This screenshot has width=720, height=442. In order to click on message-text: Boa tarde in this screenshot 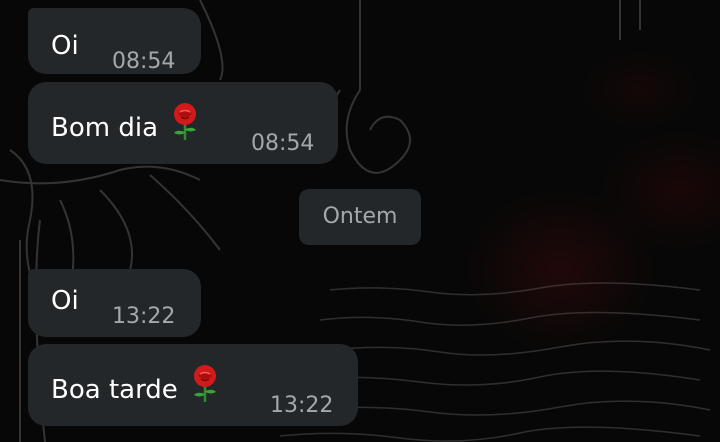, I will do `click(136, 389)`.